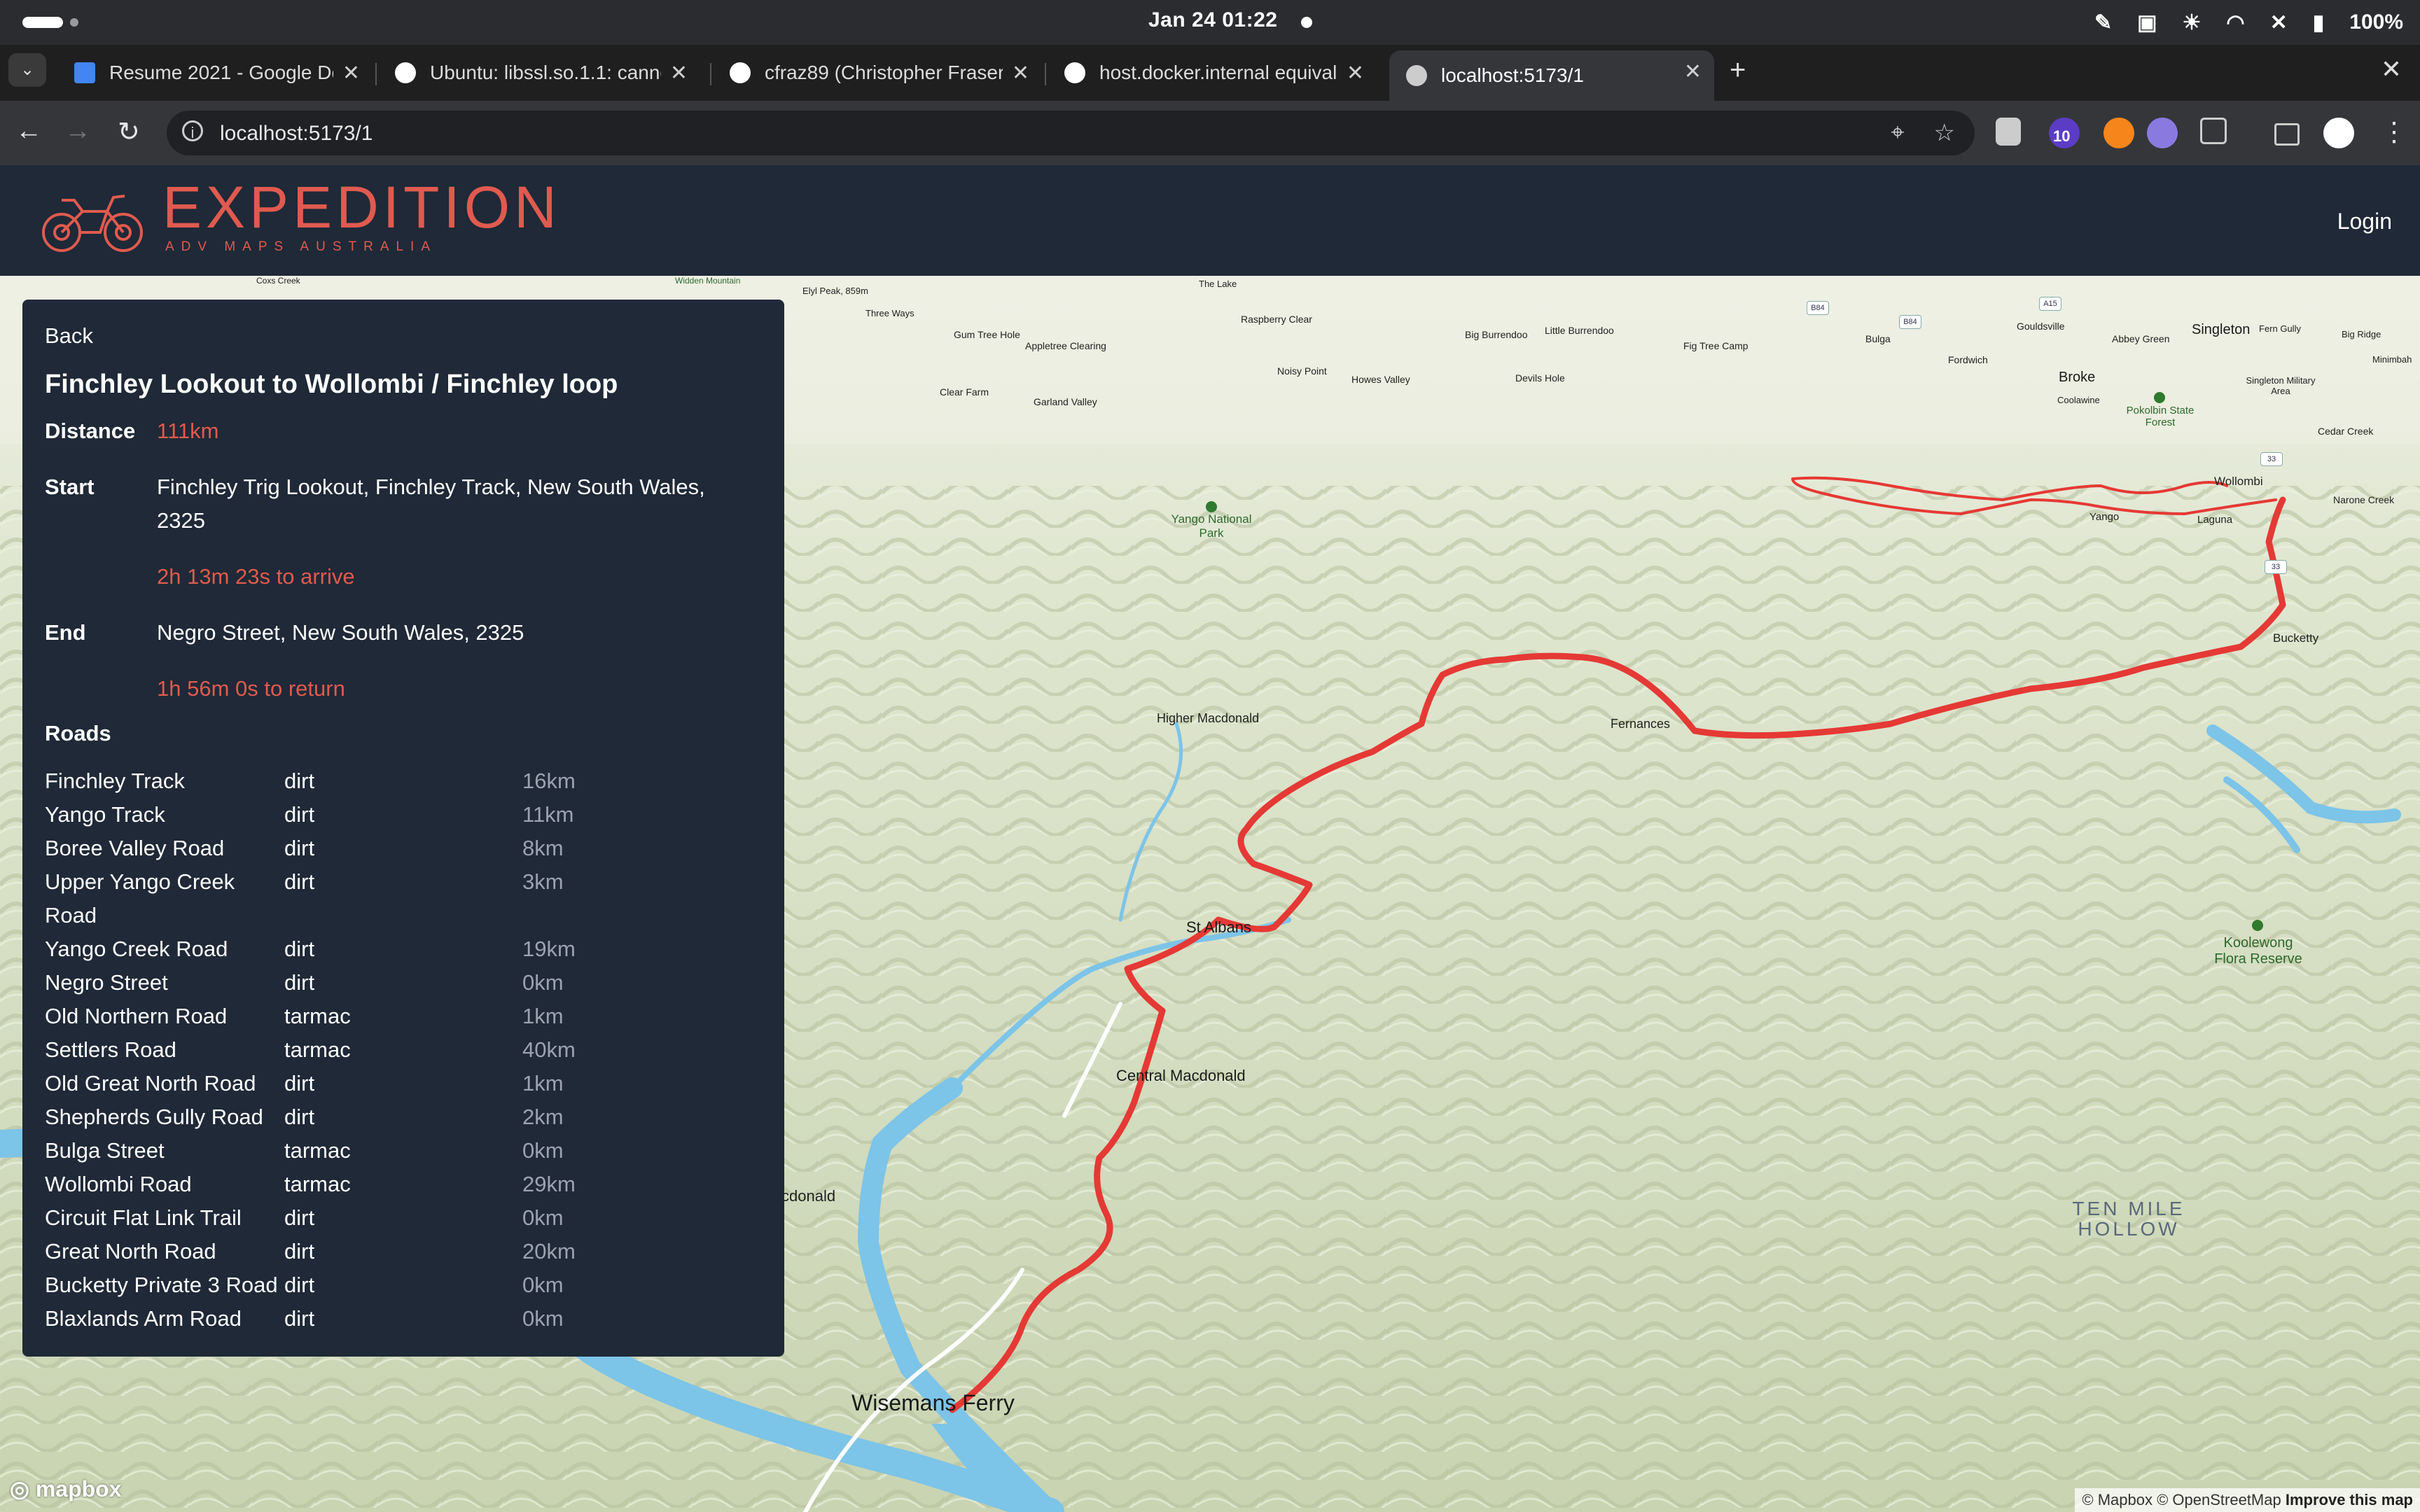  Describe the element at coordinates (2280, 385) in the screenshot. I see `map-label-singleton-military: Singleton Military Area` at that location.